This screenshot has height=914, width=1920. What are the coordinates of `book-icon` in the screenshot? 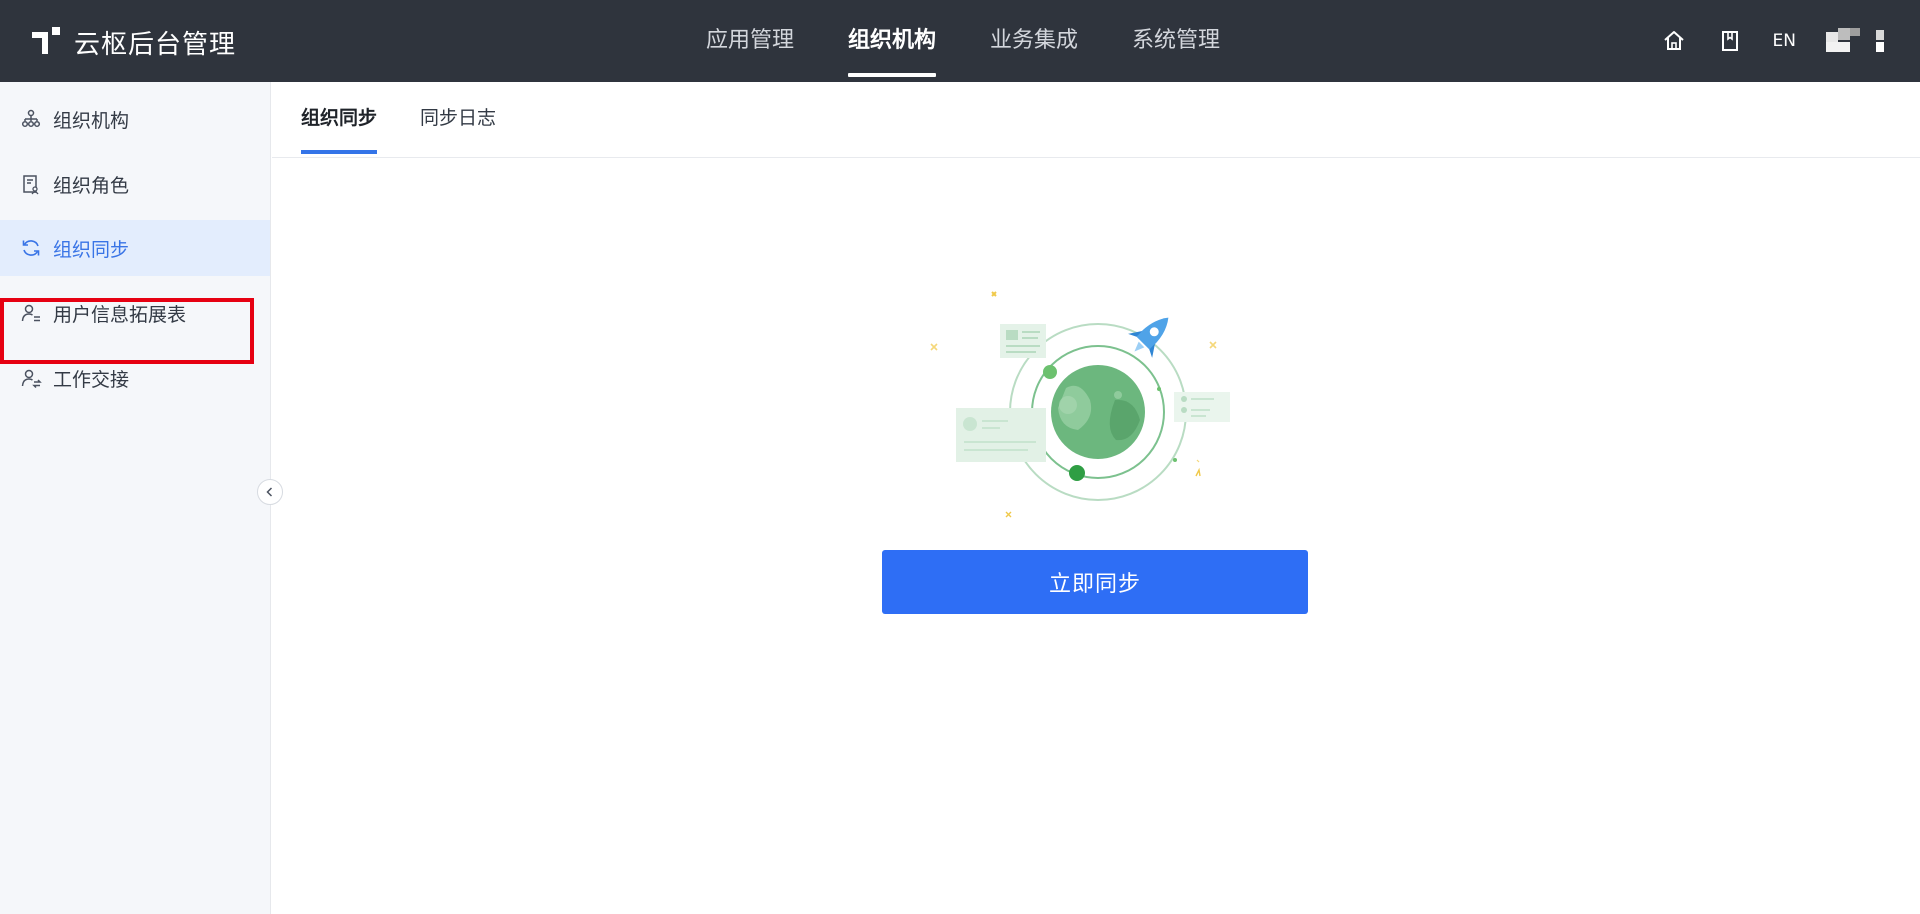 It's located at (1730, 41).